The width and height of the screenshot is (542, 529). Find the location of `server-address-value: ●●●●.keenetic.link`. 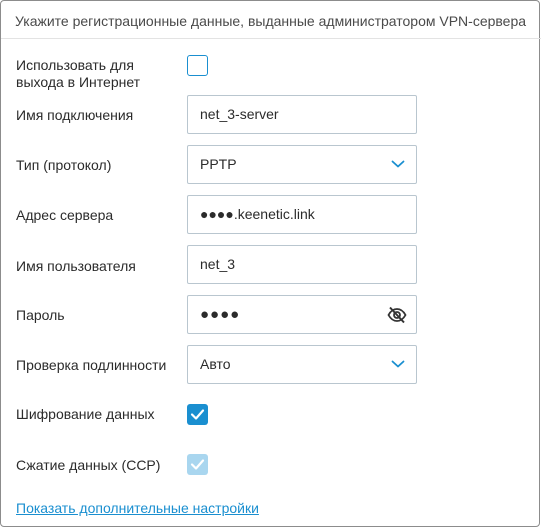

server-address-value: ●●●●.keenetic.link is located at coordinates (257, 214).